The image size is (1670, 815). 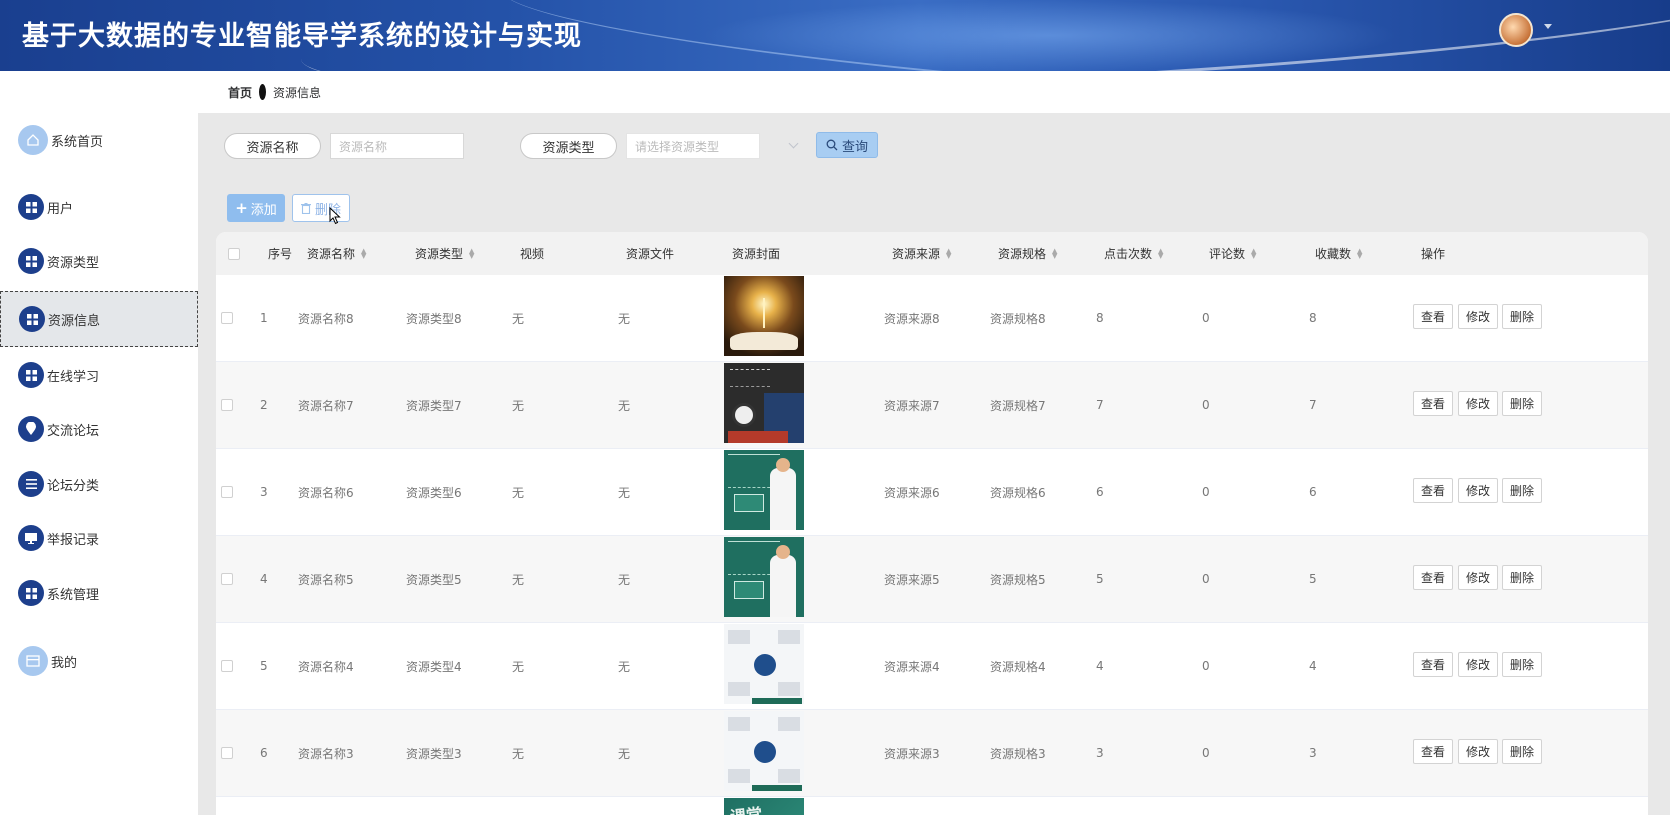 I want to click on cell-clicks: 4, so click(x=1100, y=666).